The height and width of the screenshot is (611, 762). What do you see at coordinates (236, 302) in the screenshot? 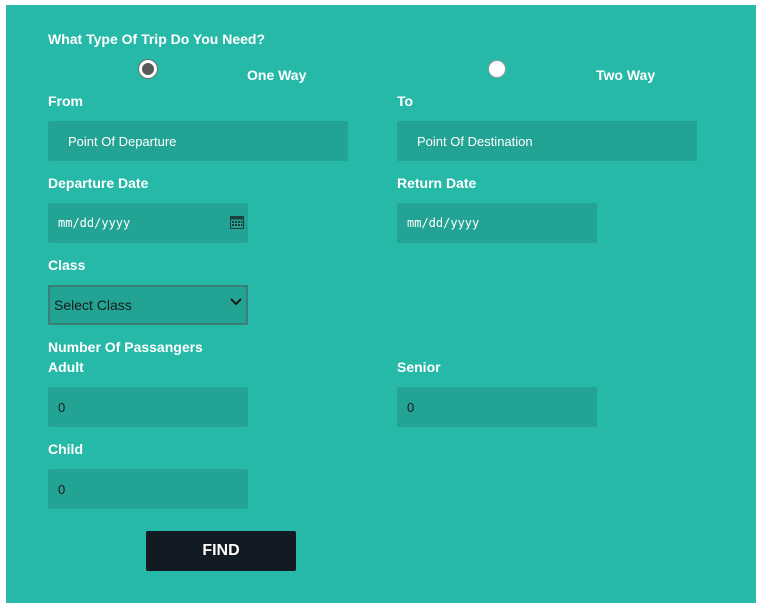
I see `chevron-down-icon` at bounding box center [236, 302].